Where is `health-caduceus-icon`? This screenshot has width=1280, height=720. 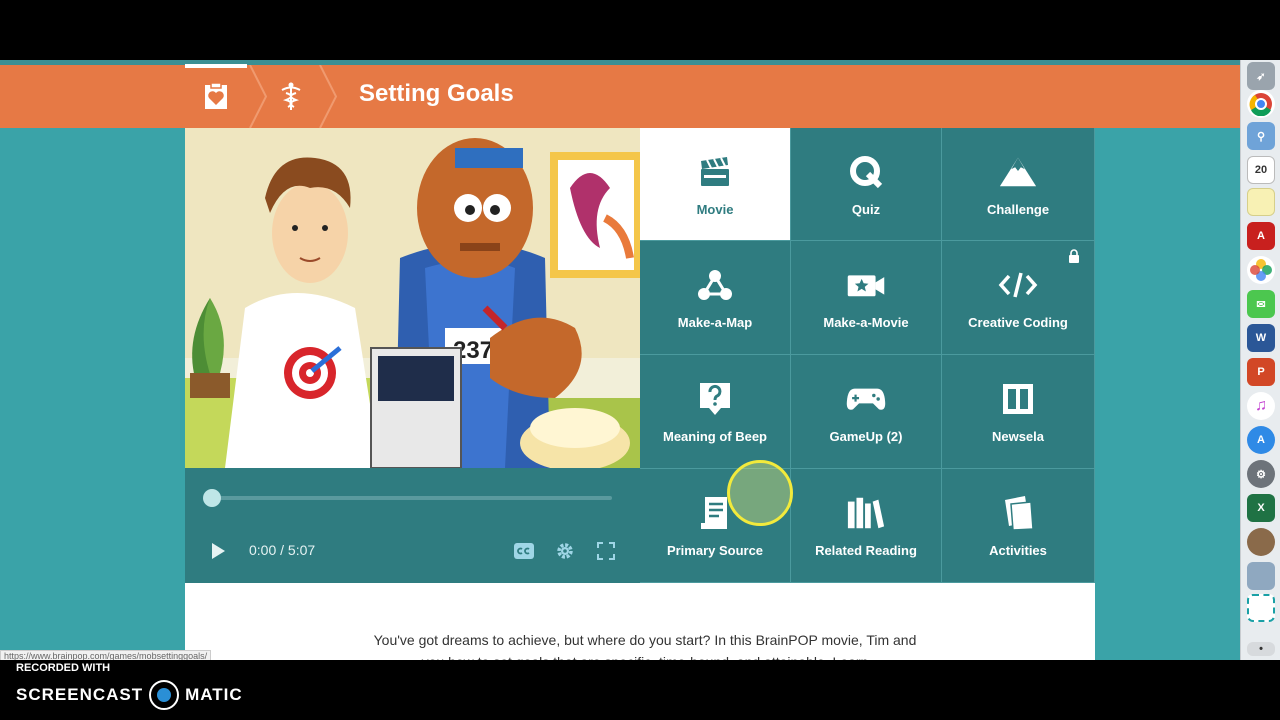 health-caduceus-icon is located at coordinates (291, 97).